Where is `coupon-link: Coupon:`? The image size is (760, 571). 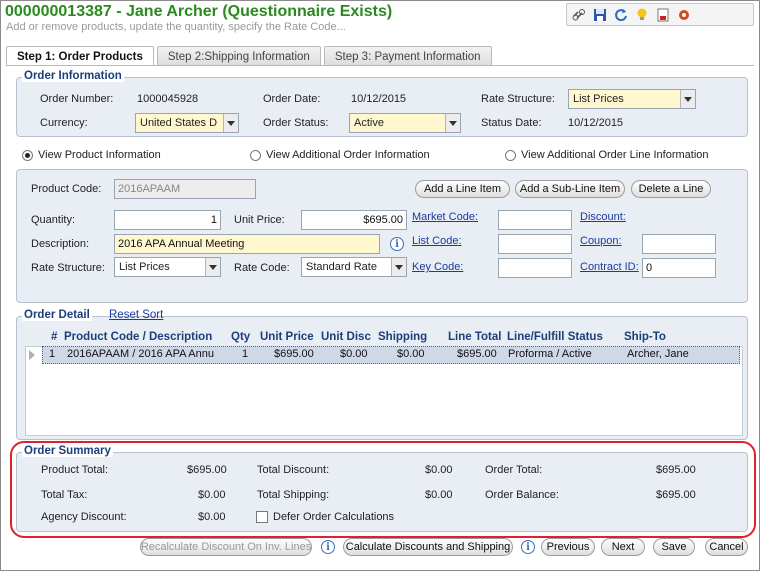 coupon-link: Coupon: is located at coordinates (601, 241).